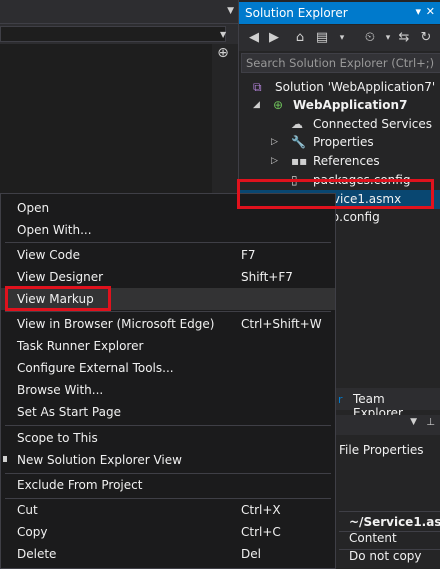  What do you see at coordinates (339, 161) in the screenshot?
I see `tree-item-references: ▷ ▪▪ References` at bounding box center [339, 161].